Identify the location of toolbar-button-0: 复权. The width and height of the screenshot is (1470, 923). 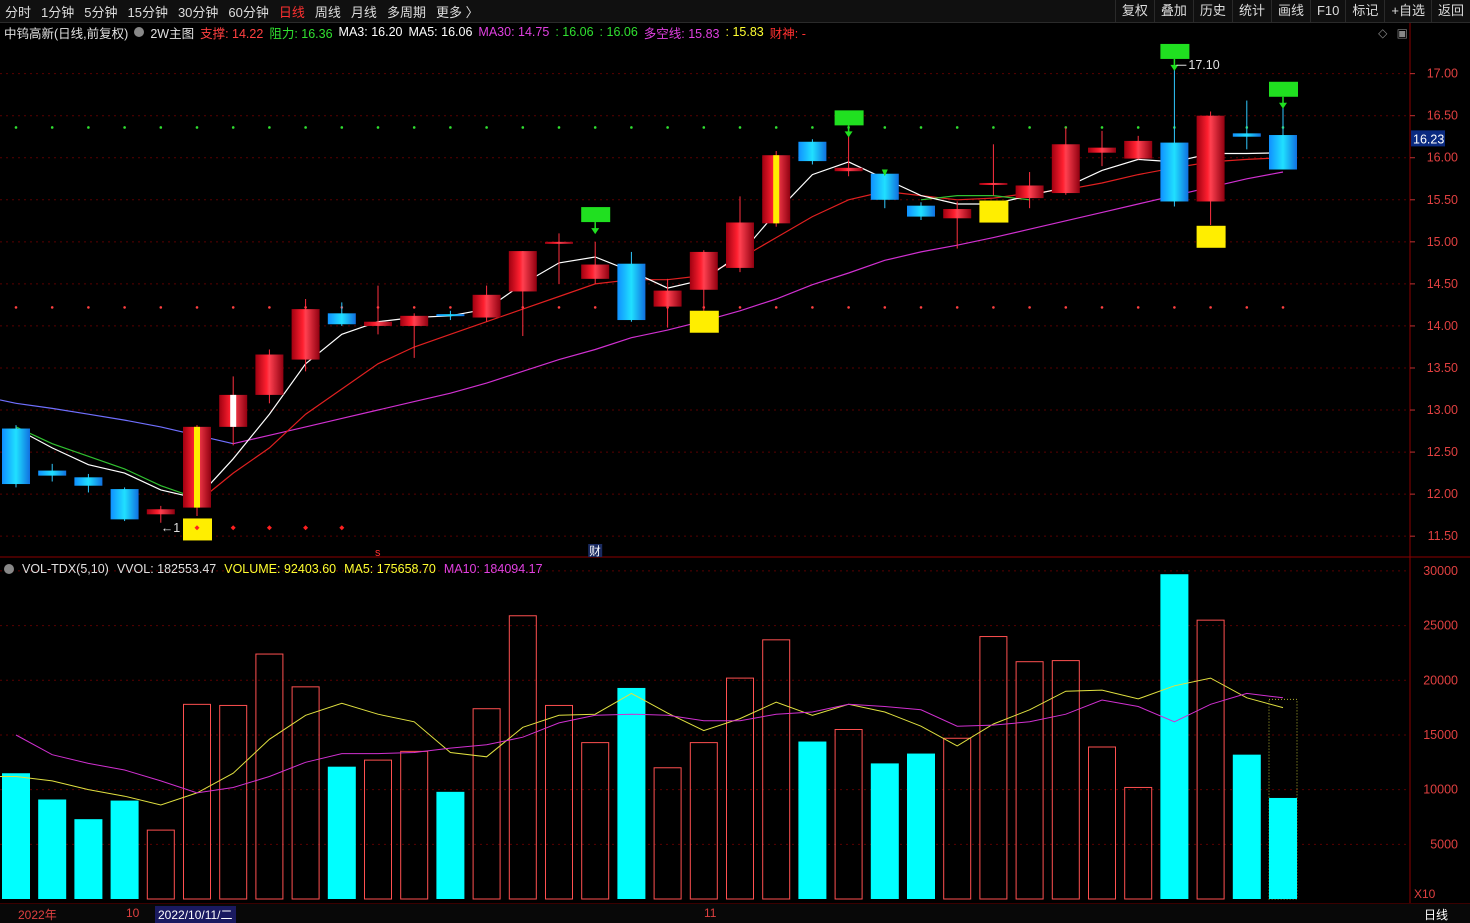
(1134, 11).